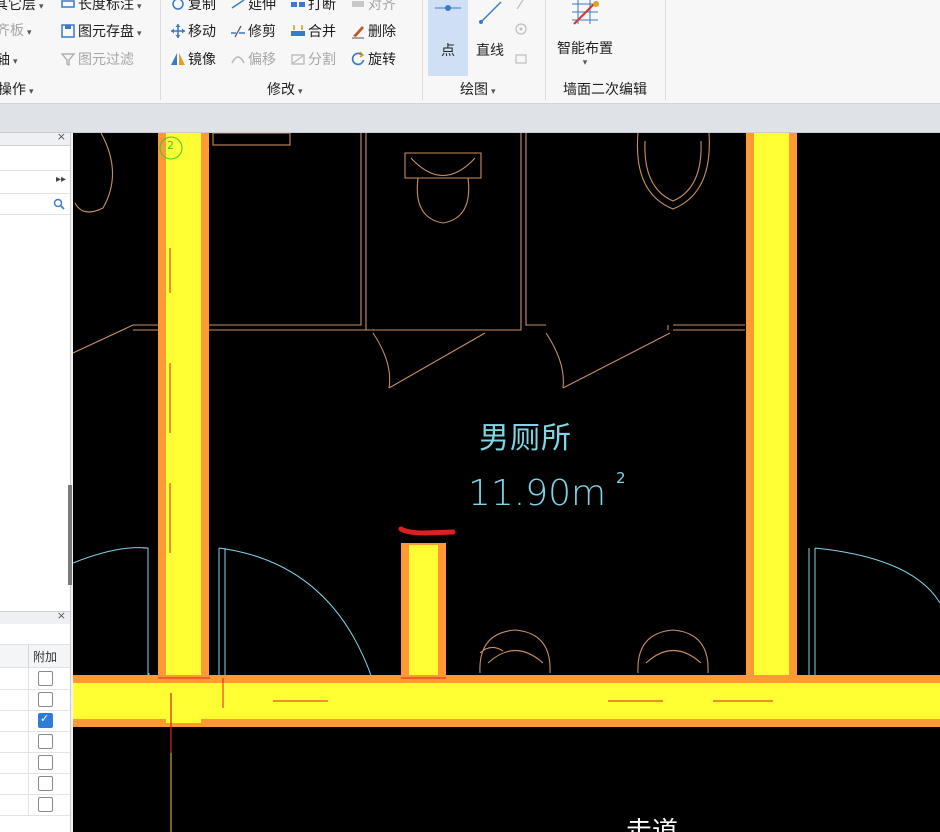  What do you see at coordinates (525, 438) in the screenshot?
I see `room-name-label: 男厕所` at bounding box center [525, 438].